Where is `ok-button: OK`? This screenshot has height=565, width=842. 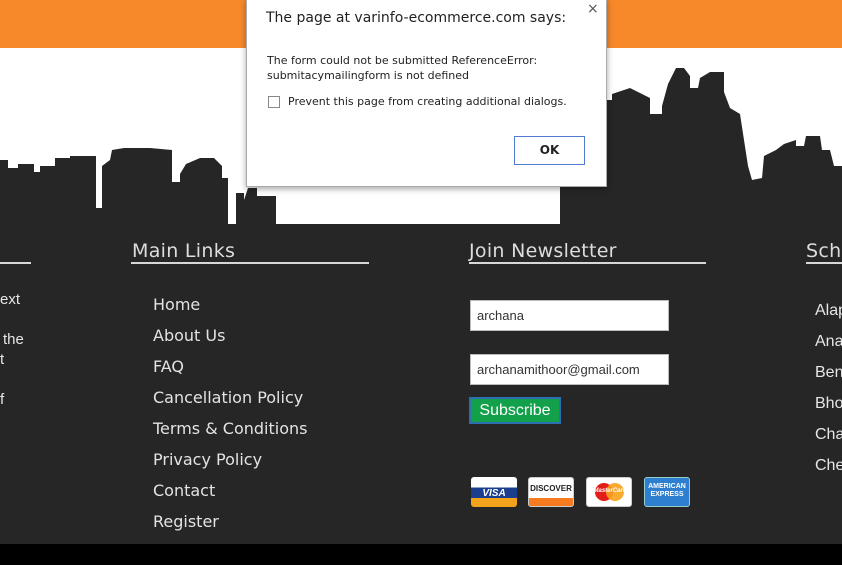
ok-button: OK is located at coordinates (549, 150).